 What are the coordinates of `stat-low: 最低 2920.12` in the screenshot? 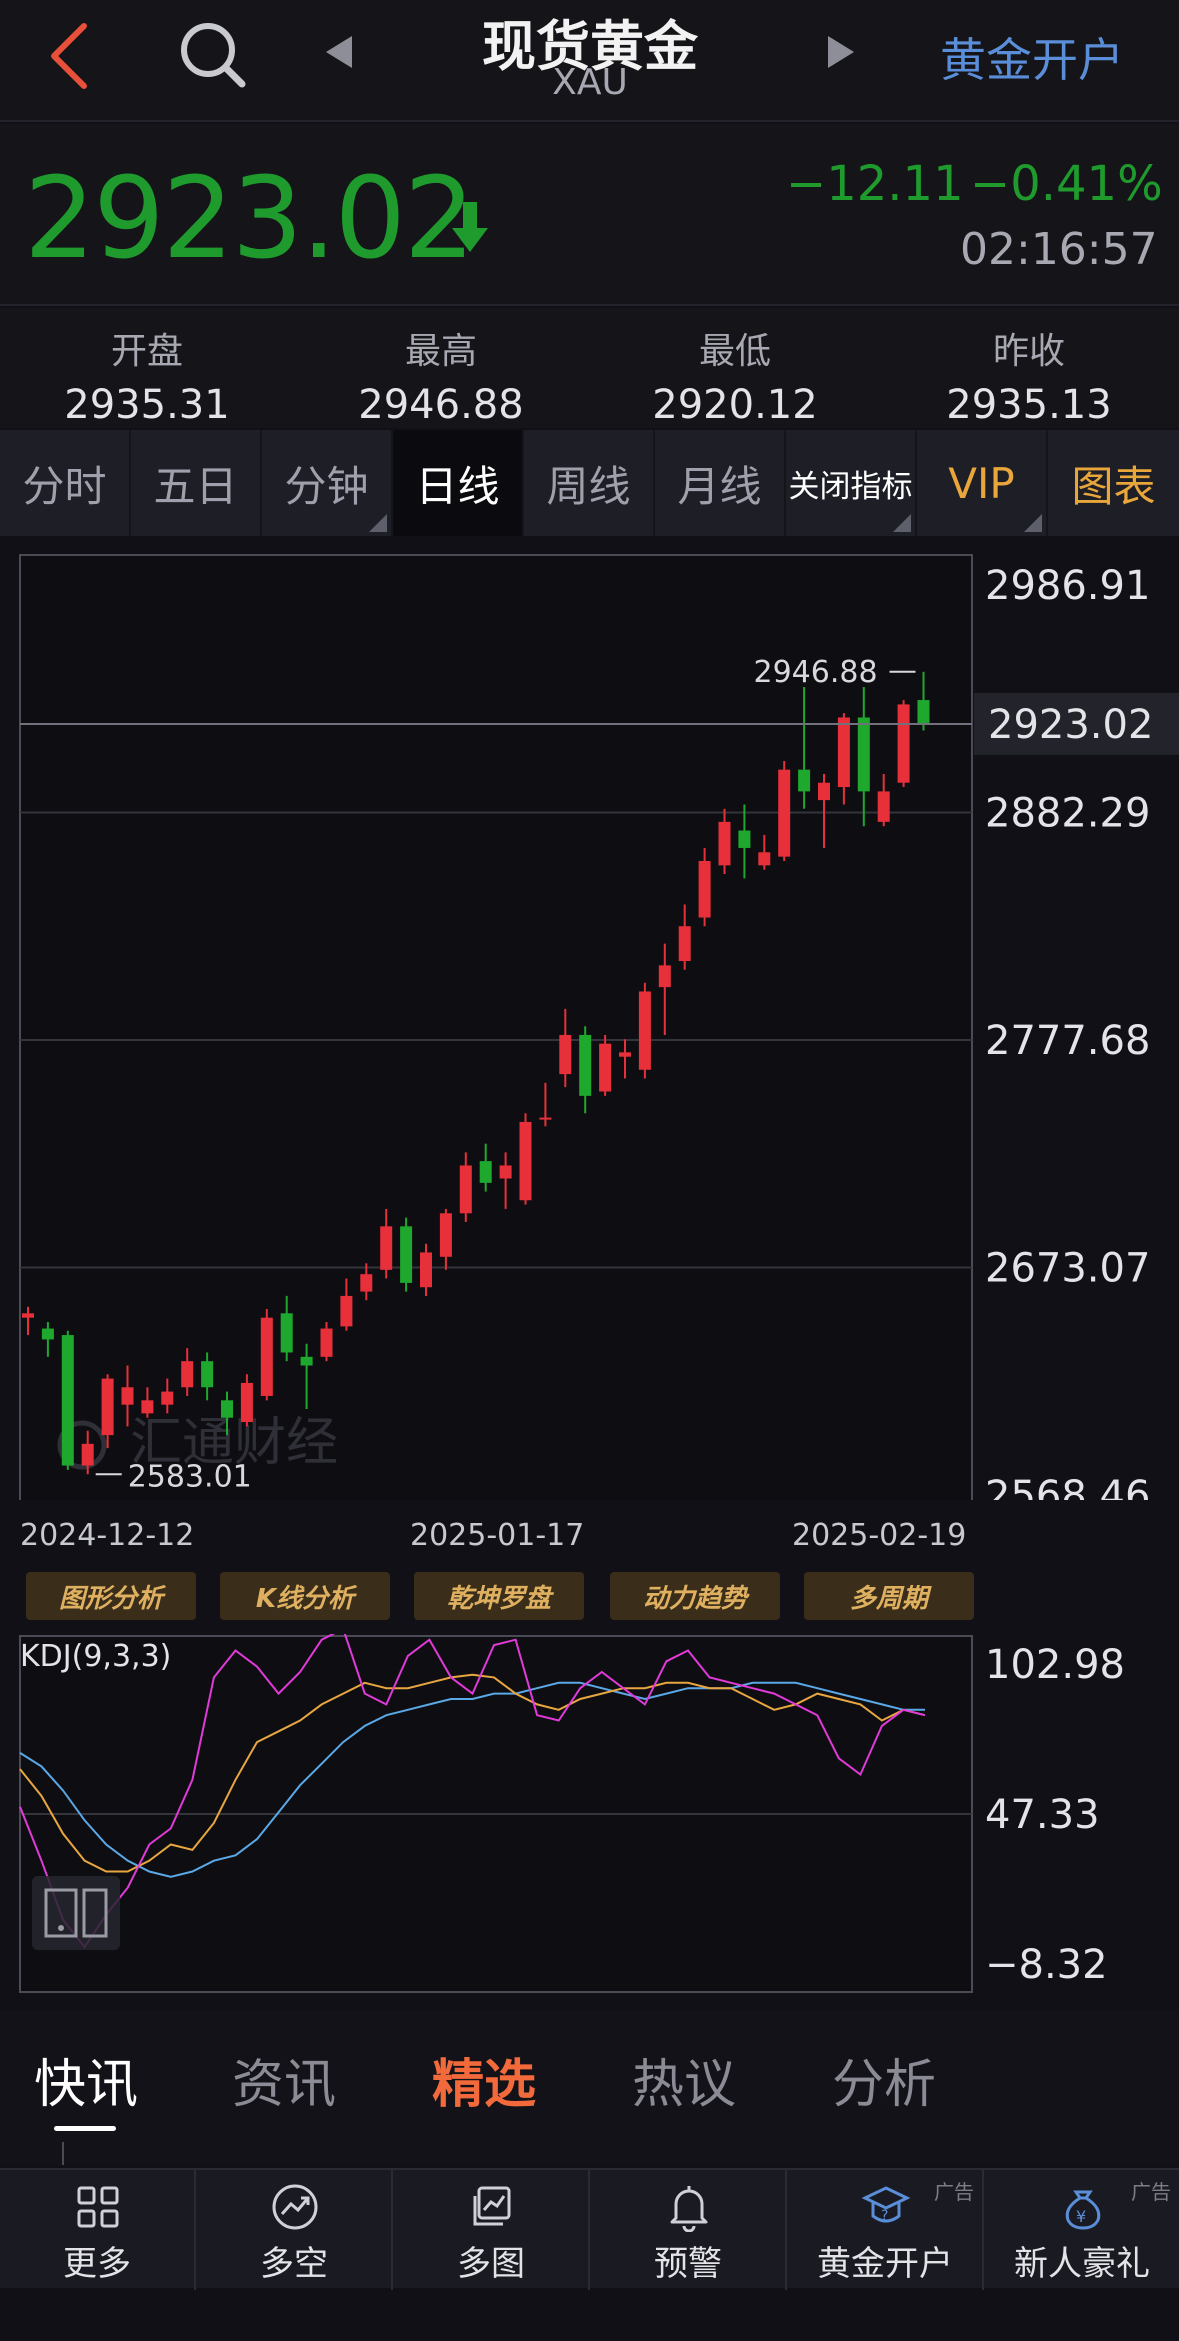 It's located at (735, 368).